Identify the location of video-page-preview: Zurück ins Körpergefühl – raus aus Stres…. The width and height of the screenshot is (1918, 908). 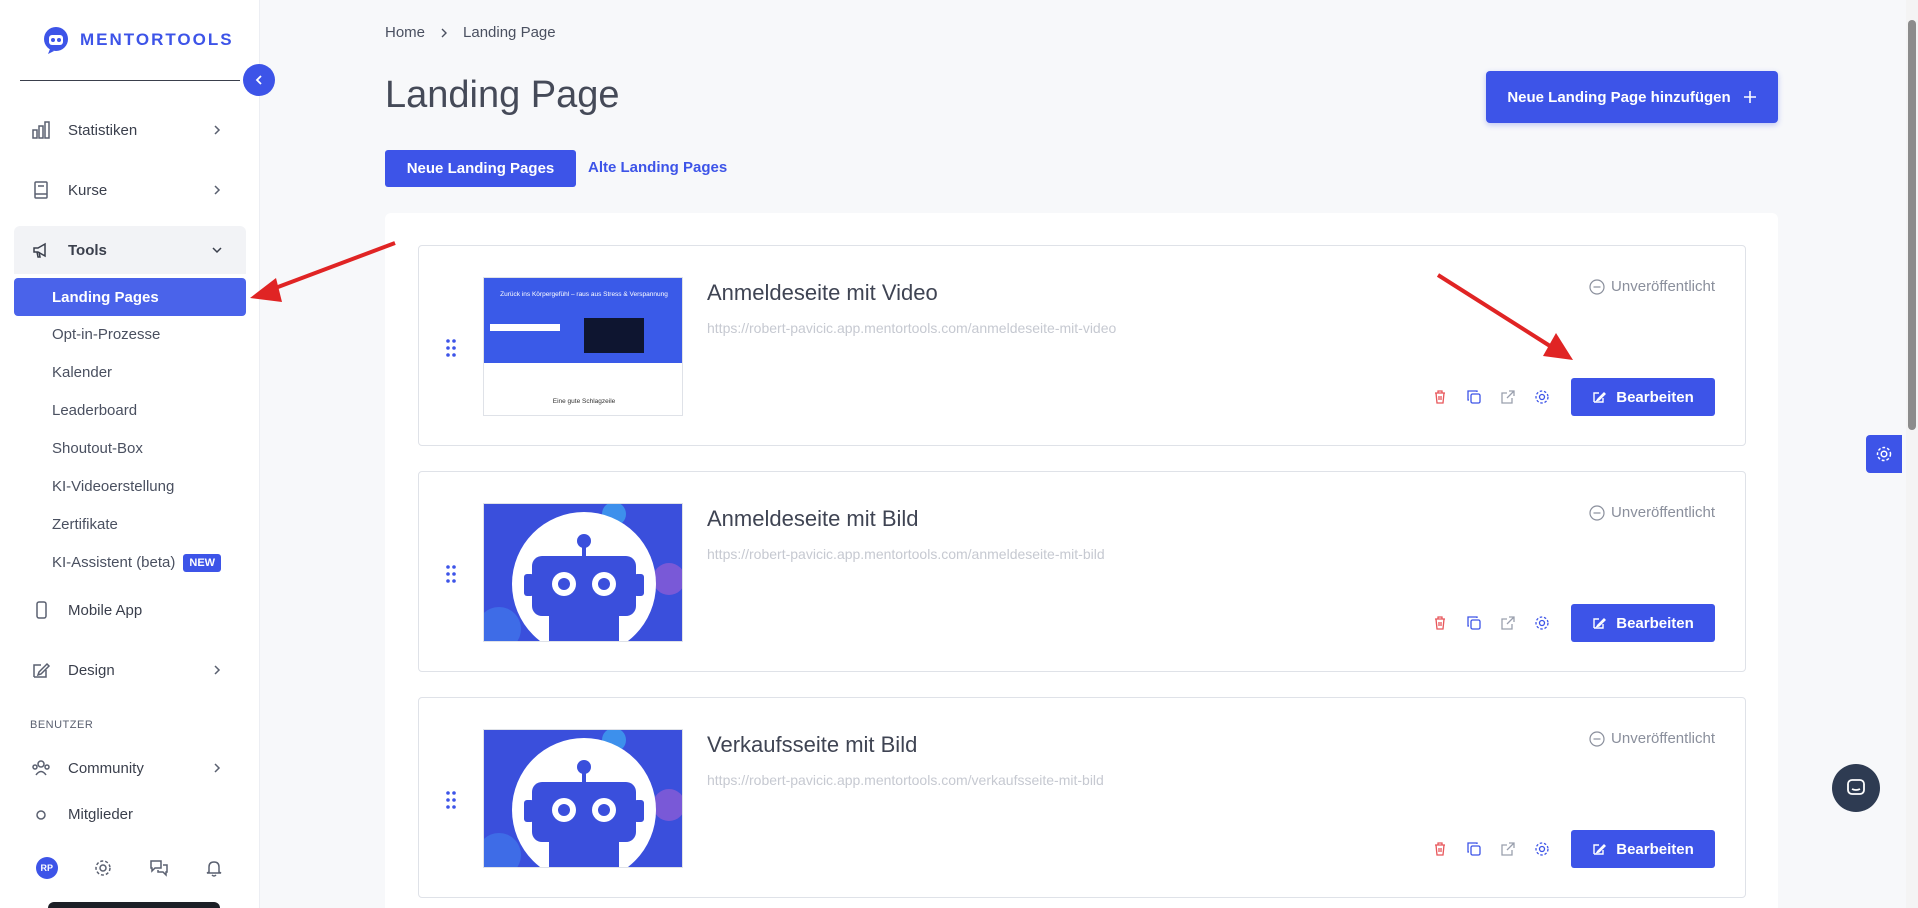
(583, 346).